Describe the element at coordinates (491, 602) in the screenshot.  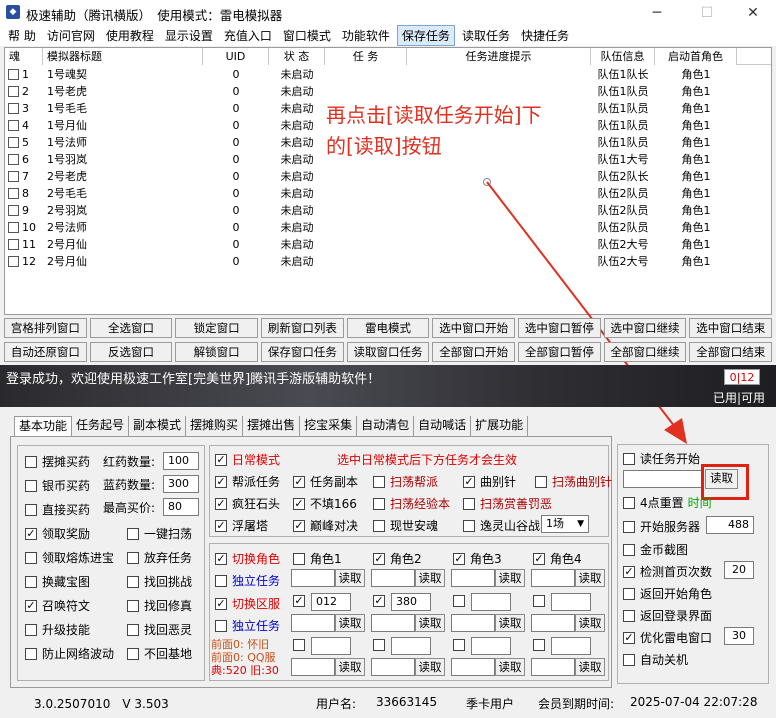
I see `server3-input` at that location.